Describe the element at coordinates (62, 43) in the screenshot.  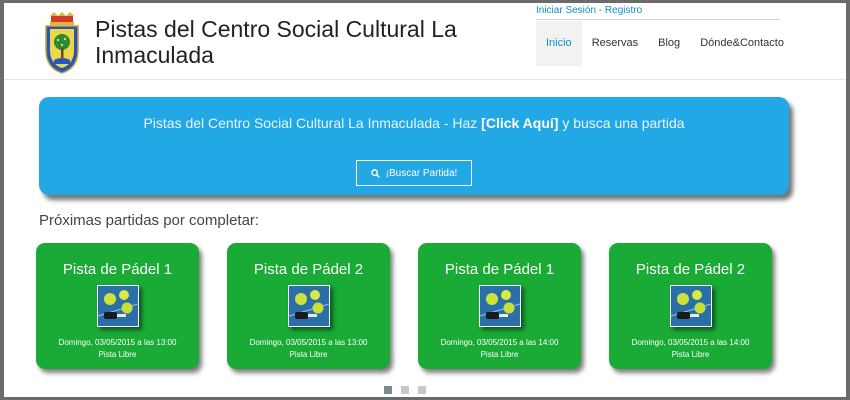
I see `coat-of-arms-icon` at that location.